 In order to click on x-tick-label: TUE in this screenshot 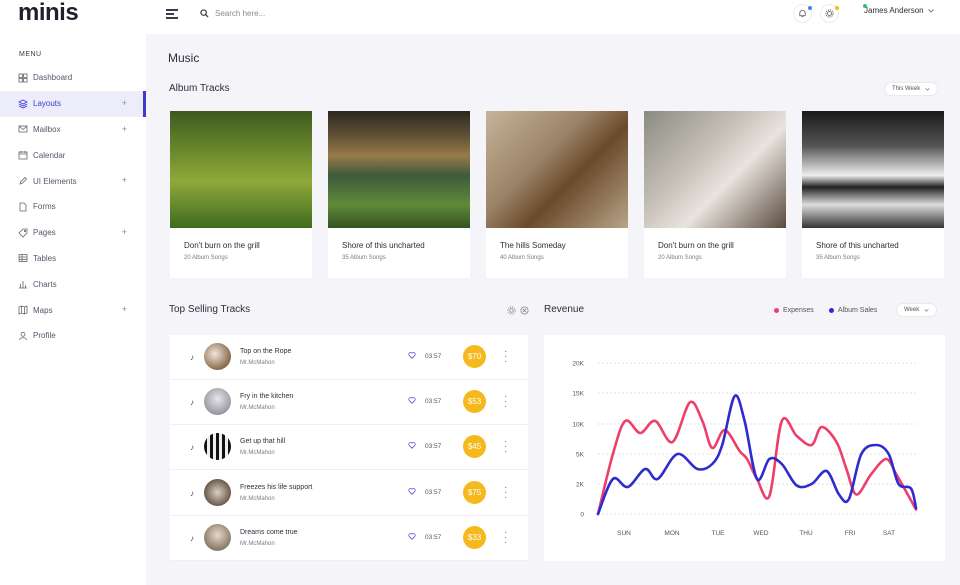, I will do `click(719, 533)`.